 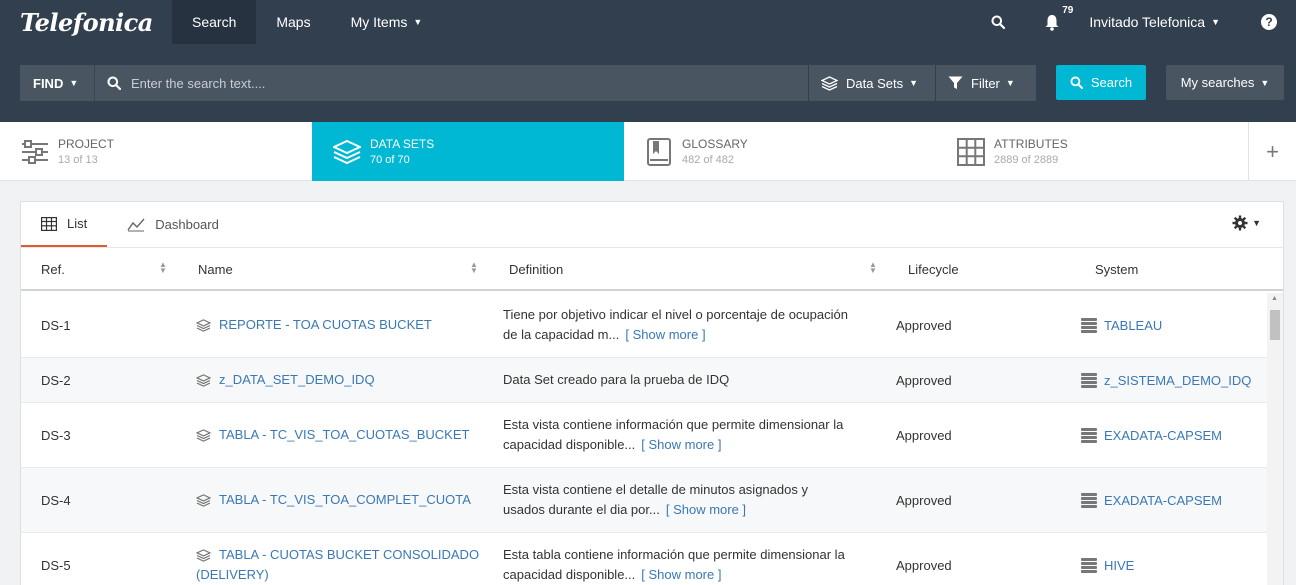 I want to click on user-menu: Invitado Telefonica ▼, so click(x=1160, y=22).